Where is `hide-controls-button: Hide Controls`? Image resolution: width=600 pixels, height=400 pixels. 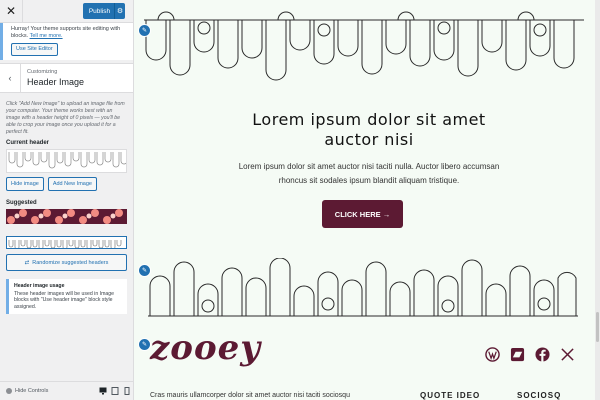 hide-controls-button: Hide Controls is located at coordinates (48, 391).